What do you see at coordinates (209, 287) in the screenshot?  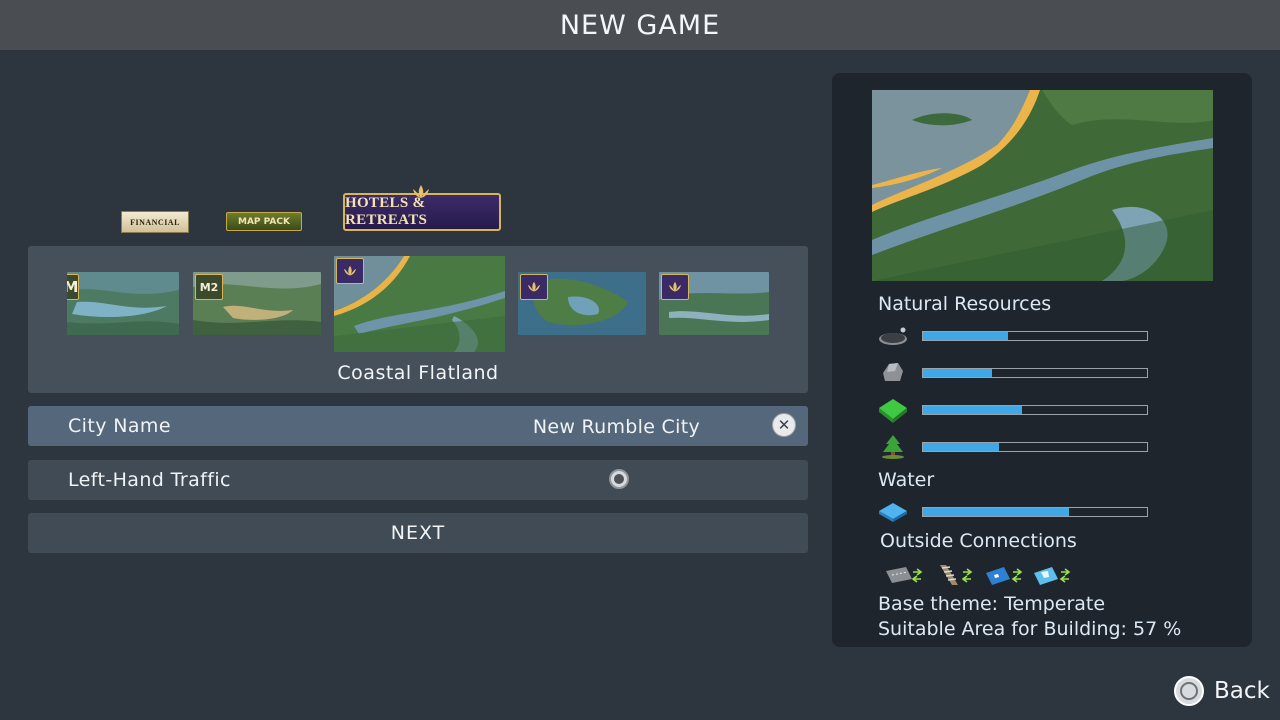 I see `map-badge-icon: M2` at bounding box center [209, 287].